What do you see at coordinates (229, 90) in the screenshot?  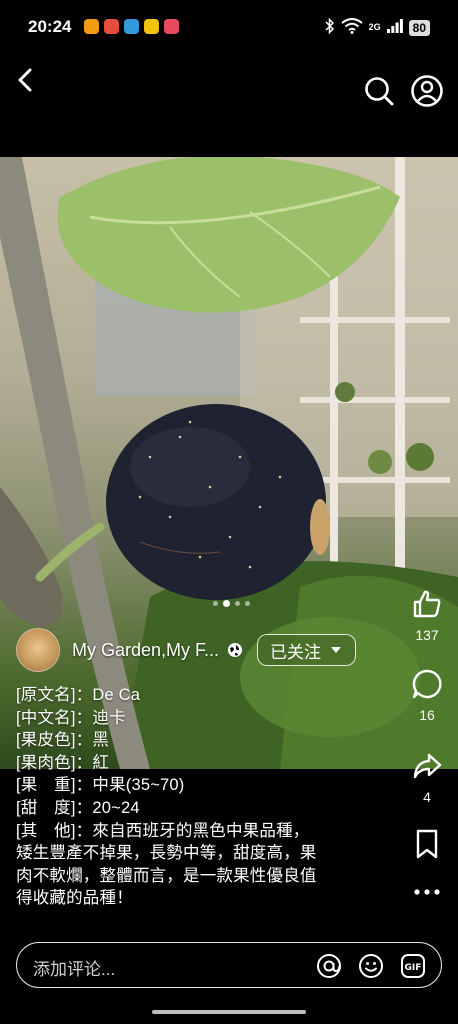 I see `top-bar` at bounding box center [229, 90].